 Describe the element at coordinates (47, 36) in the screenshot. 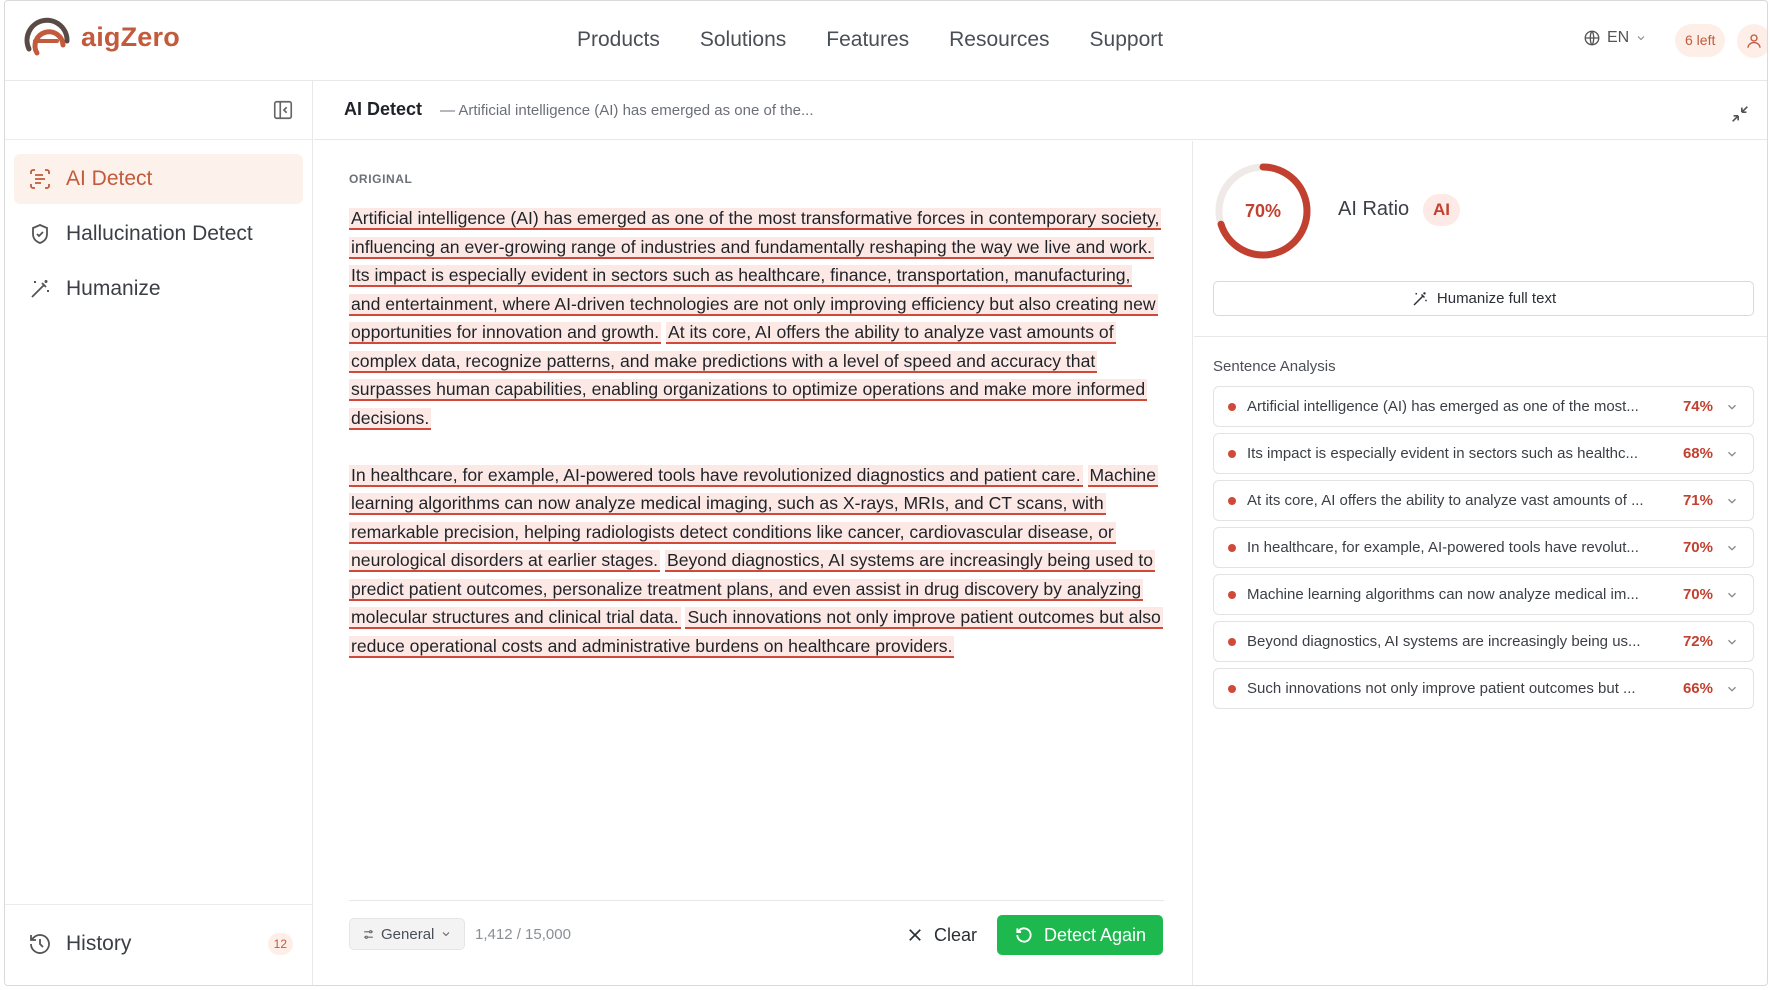

I see `logo-icon` at that location.